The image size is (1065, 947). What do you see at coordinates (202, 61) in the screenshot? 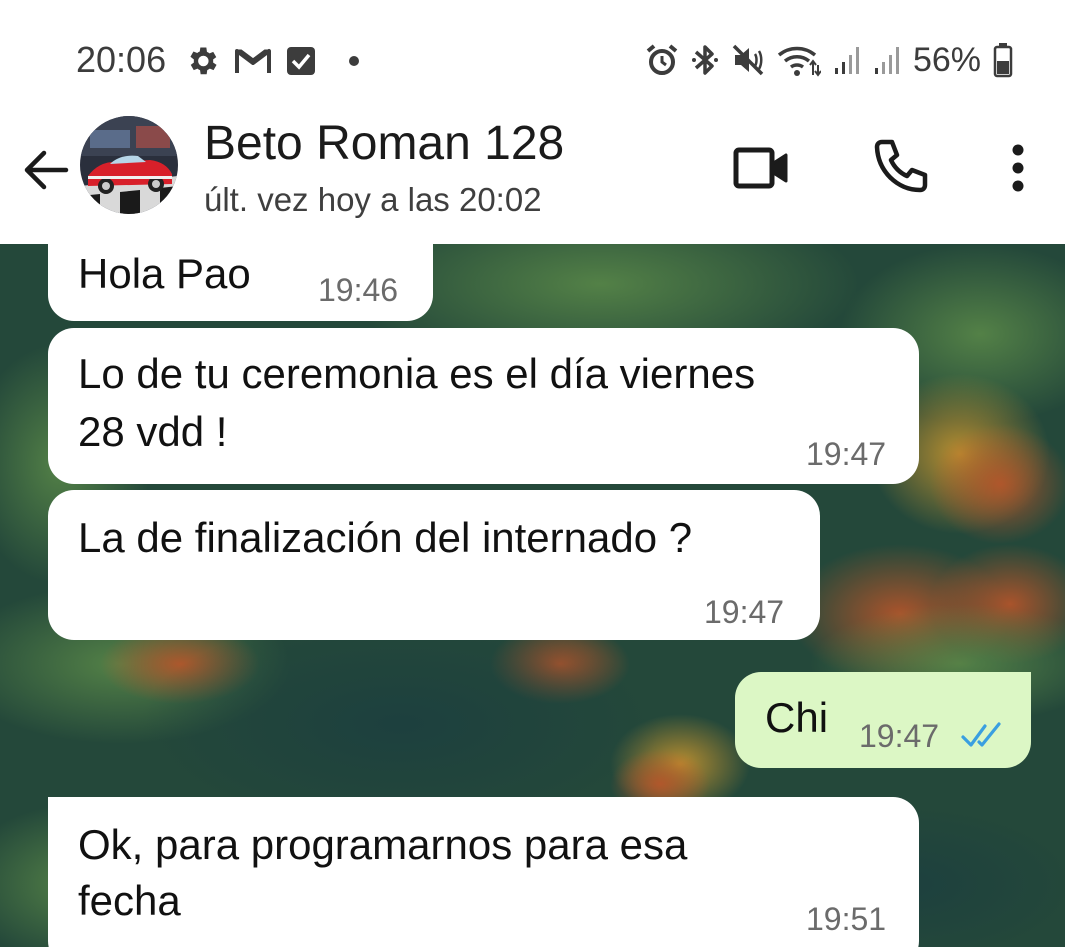
I see `settings-gear-icon` at bounding box center [202, 61].